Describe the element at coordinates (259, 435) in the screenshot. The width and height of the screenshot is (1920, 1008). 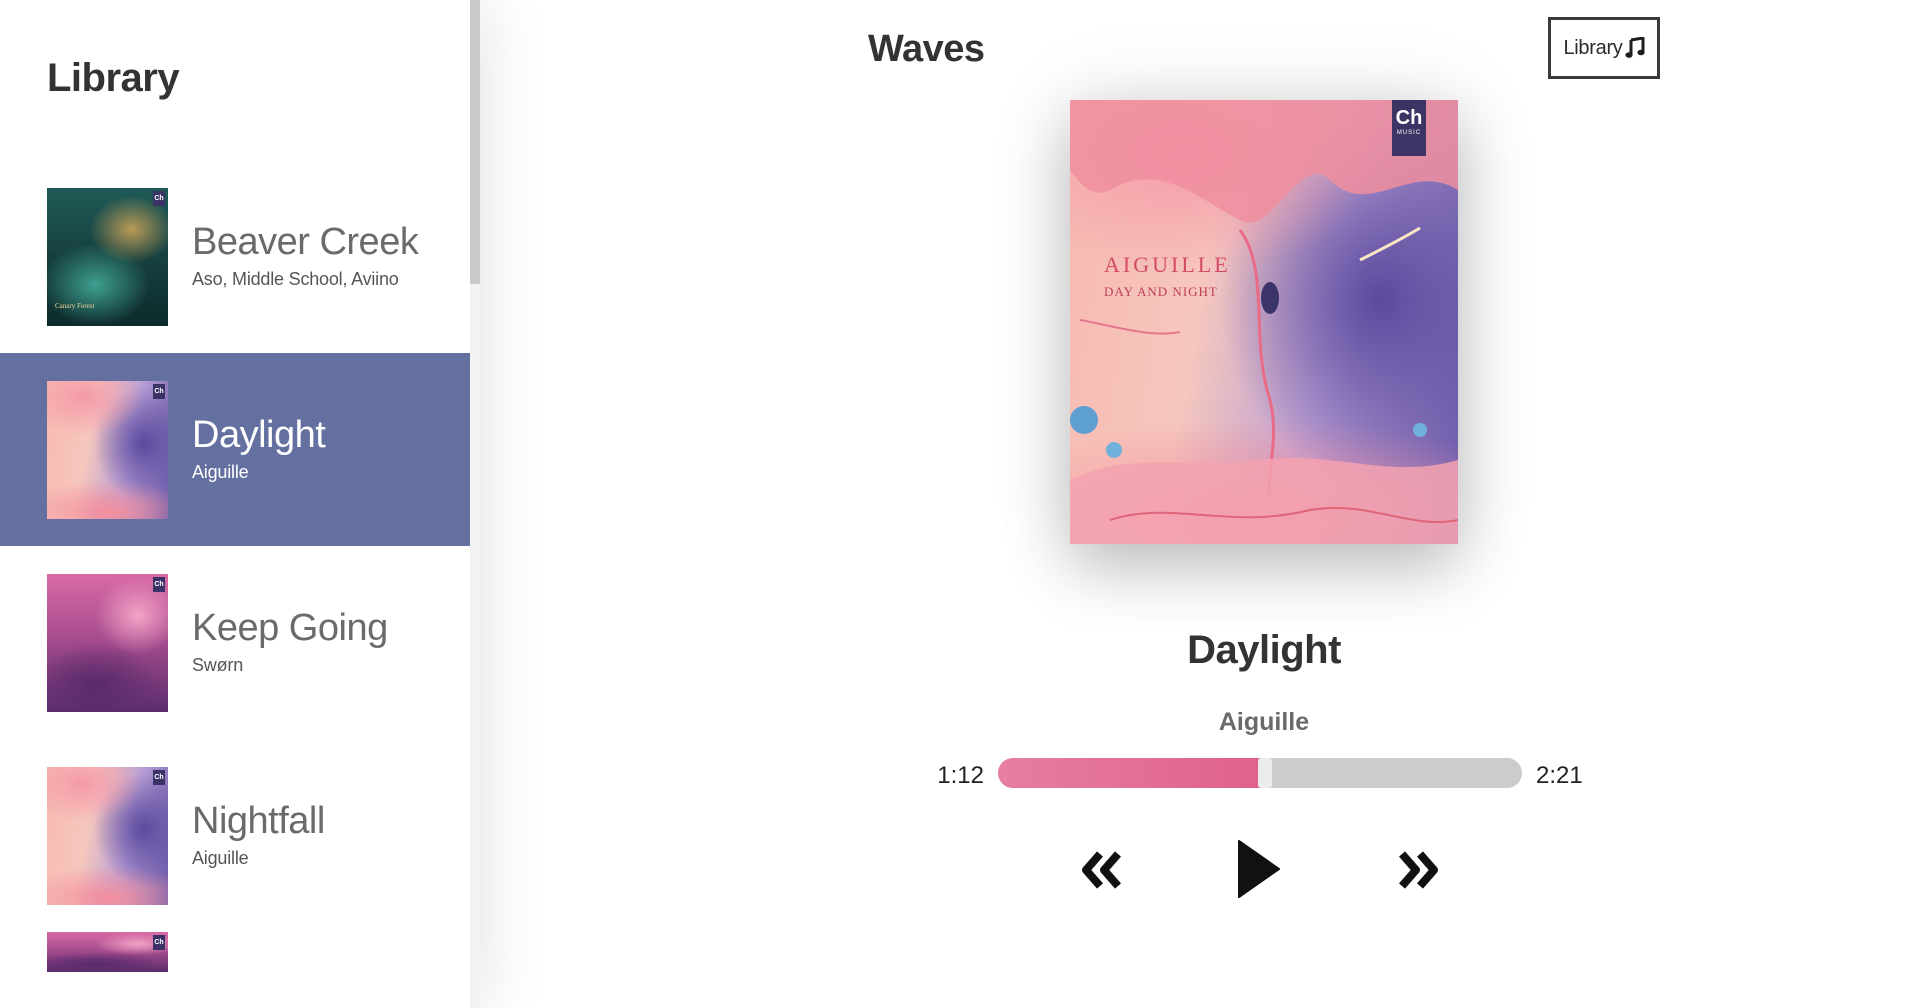
I see `song-name: Daylight` at that location.